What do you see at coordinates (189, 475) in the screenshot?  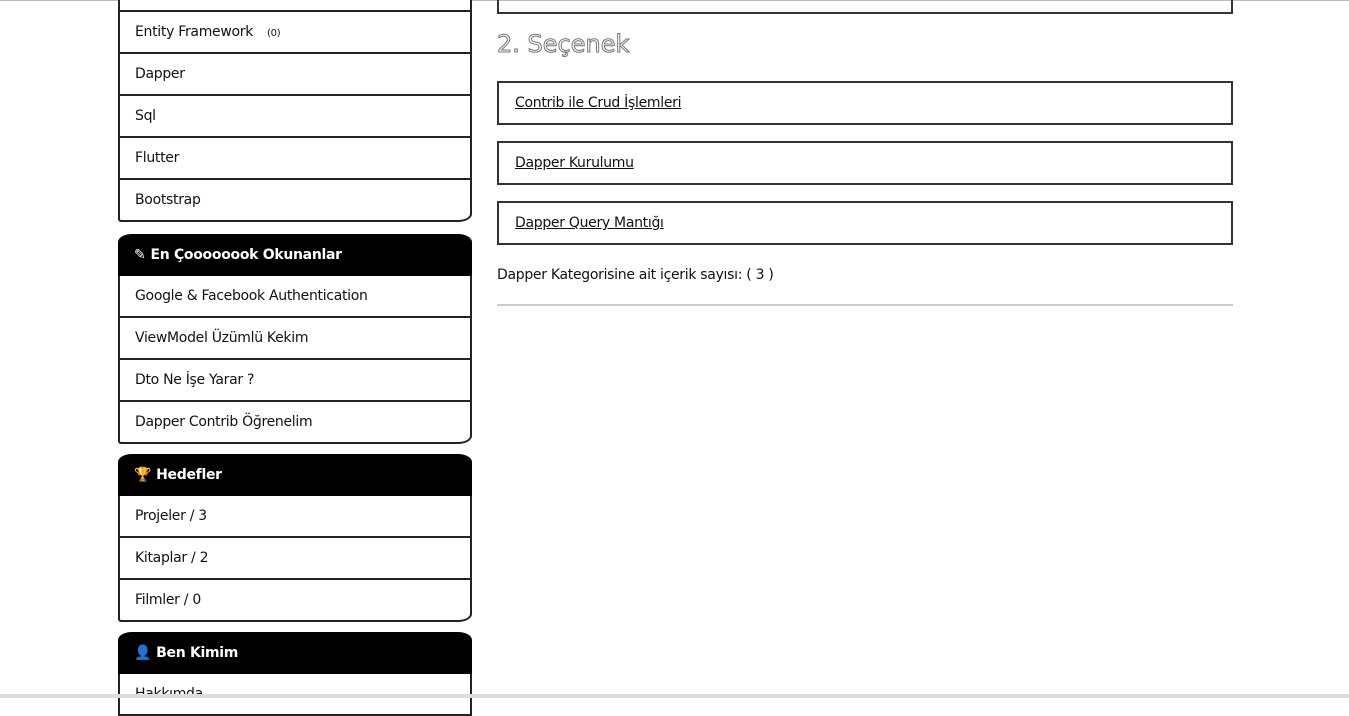 I see `goals-title: Hedefler` at bounding box center [189, 475].